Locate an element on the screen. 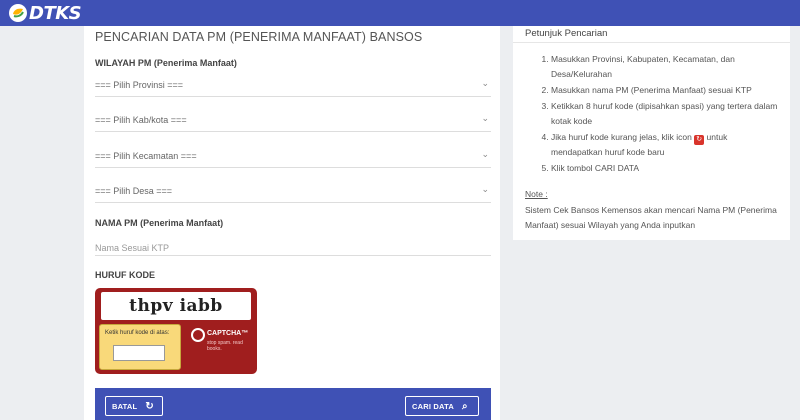 This screenshot has width=800, height=420. batal-label: BATAL is located at coordinates (125, 406).